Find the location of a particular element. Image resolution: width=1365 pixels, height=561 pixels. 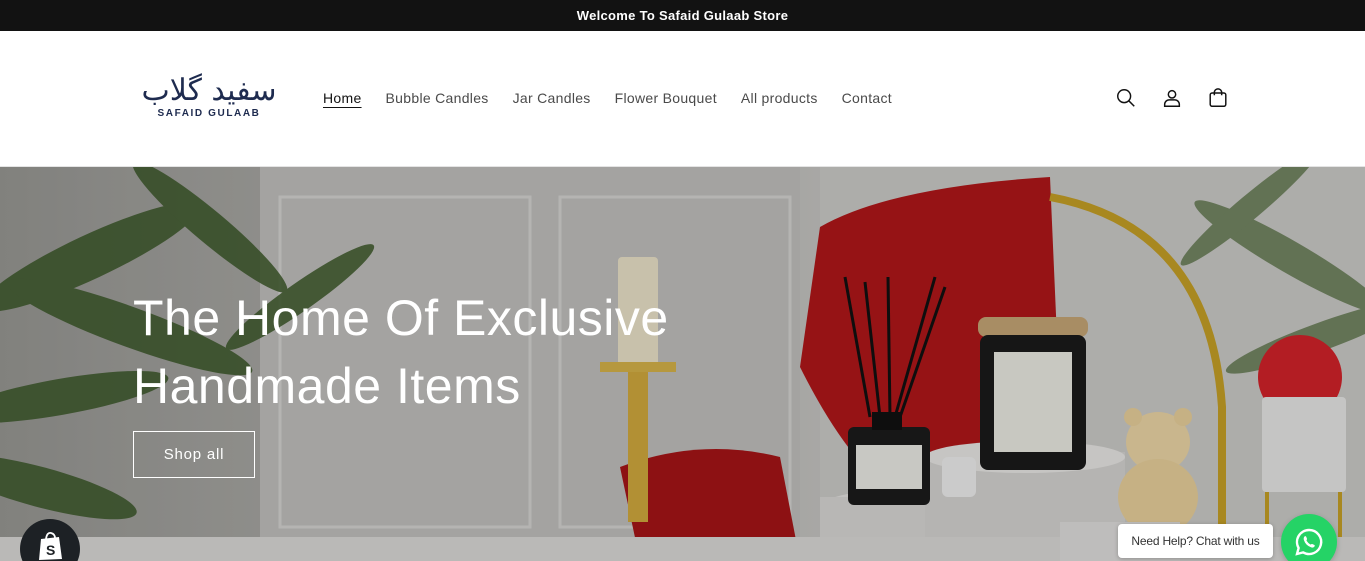

hero-title-line2: Handmade Items is located at coordinates (327, 386).